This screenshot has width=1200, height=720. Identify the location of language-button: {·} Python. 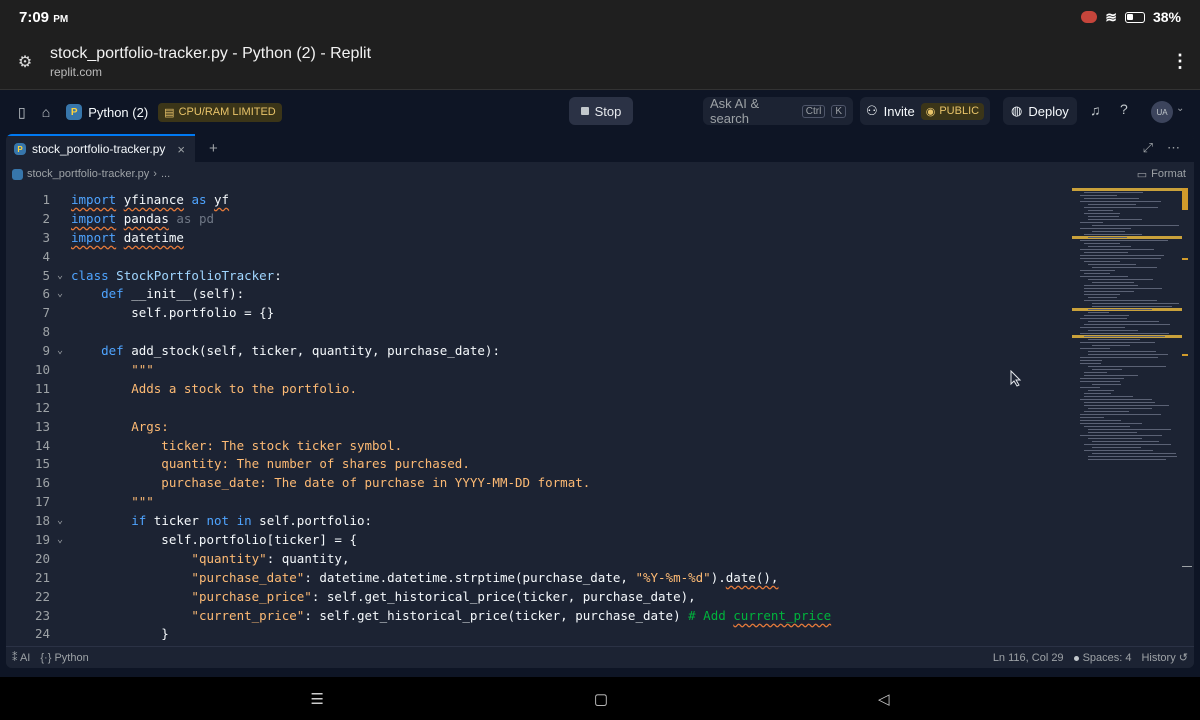
(64, 658).